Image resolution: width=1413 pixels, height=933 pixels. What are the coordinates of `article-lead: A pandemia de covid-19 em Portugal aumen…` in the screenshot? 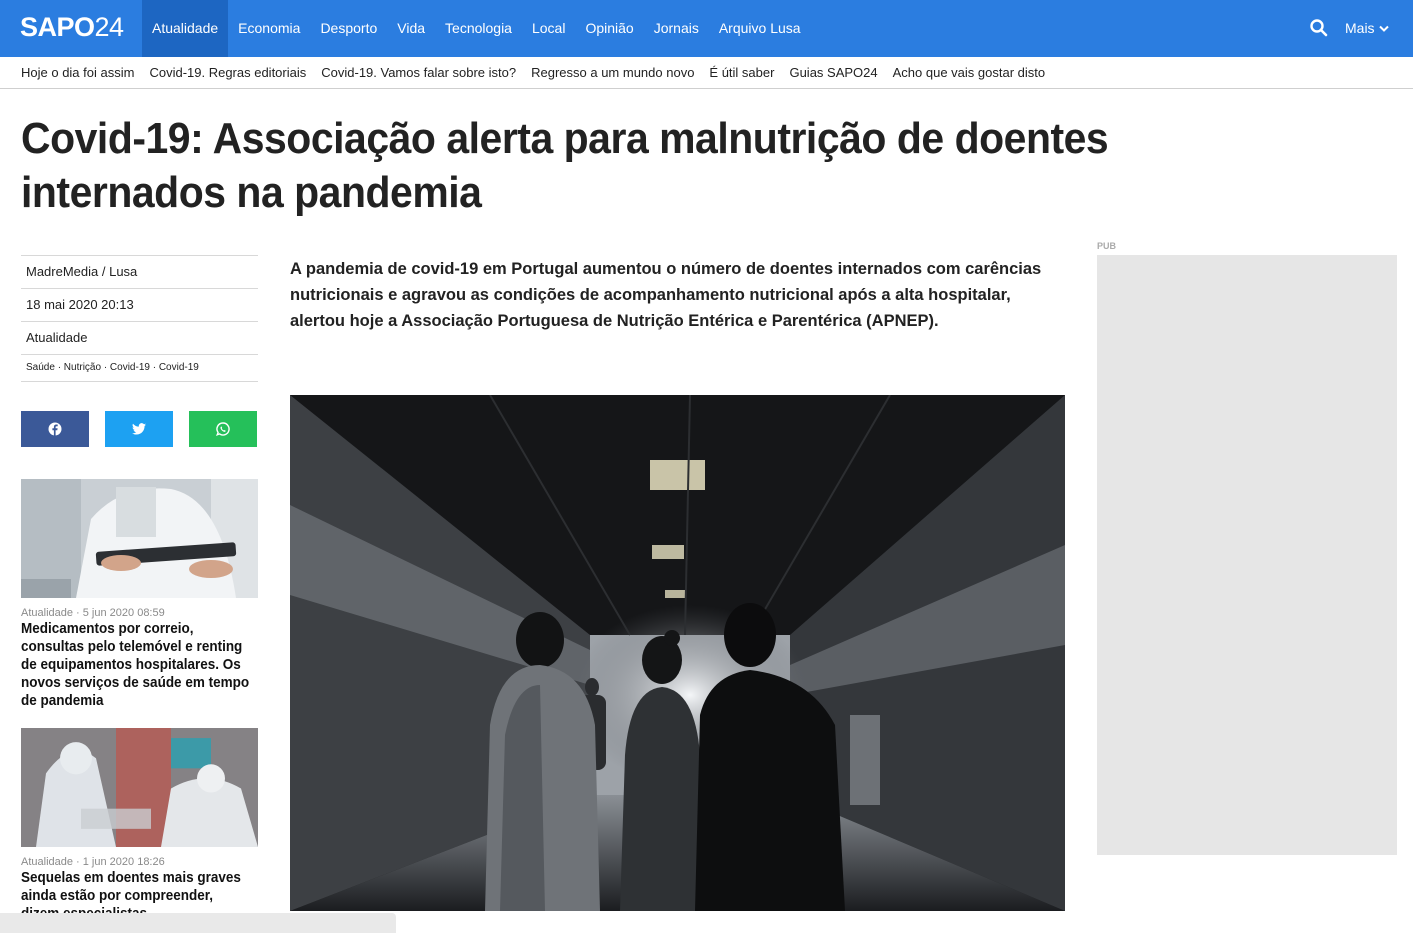 It's located at (666, 295).